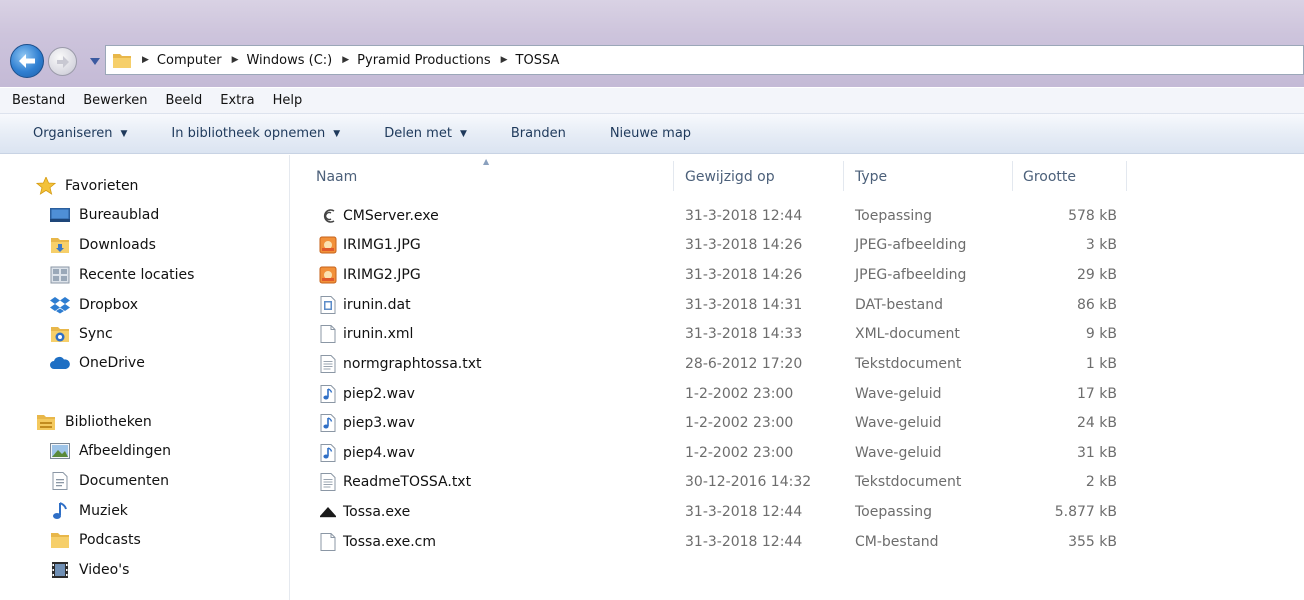  I want to click on breadcrumb-windows-c: Windows (C:), so click(289, 60).